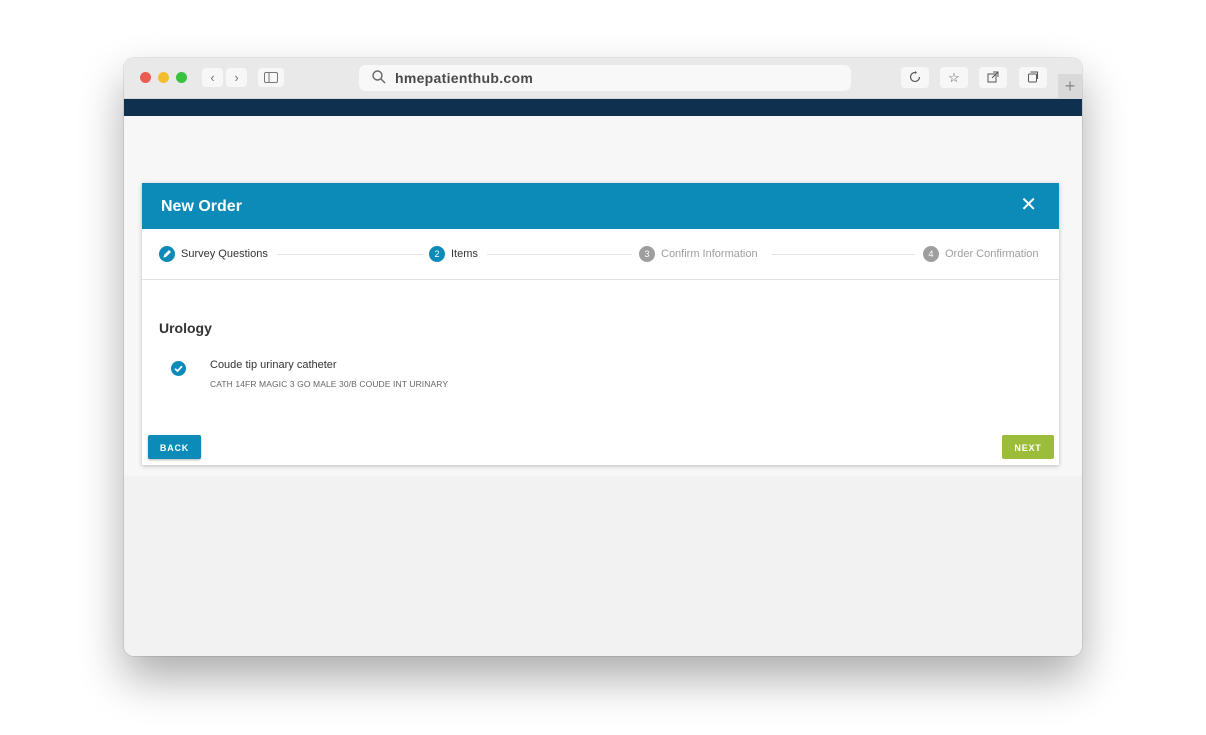 The width and height of the screenshot is (1206, 735). I want to click on step-label: Survey Questions, so click(224, 254).